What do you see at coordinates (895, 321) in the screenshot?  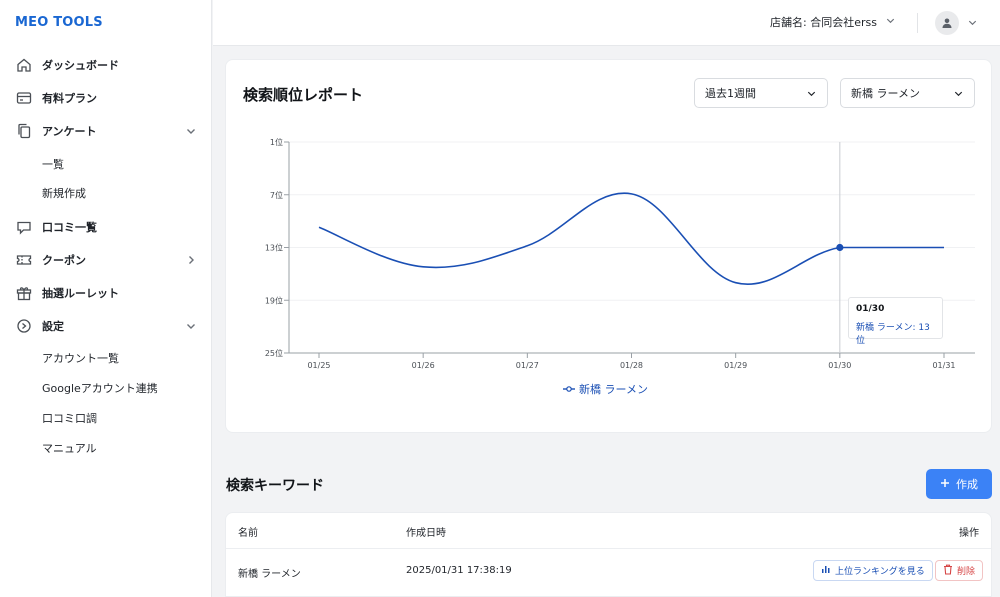 I see `chart-tooltip: 01/30 新橋 ラーメン: 13位` at bounding box center [895, 321].